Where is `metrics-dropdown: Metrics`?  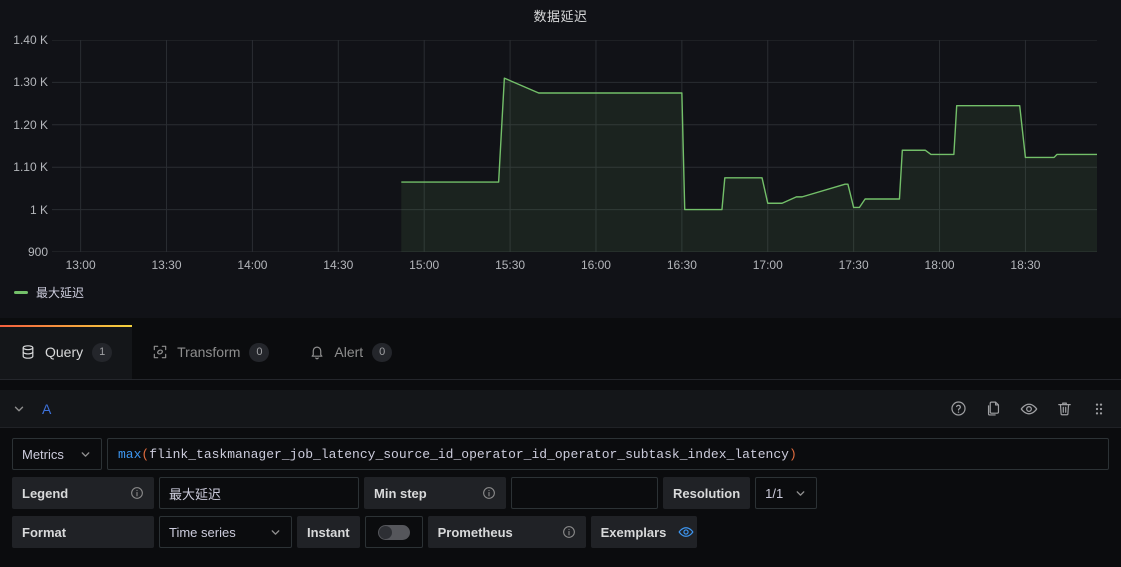
metrics-dropdown: Metrics is located at coordinates (57, 454).